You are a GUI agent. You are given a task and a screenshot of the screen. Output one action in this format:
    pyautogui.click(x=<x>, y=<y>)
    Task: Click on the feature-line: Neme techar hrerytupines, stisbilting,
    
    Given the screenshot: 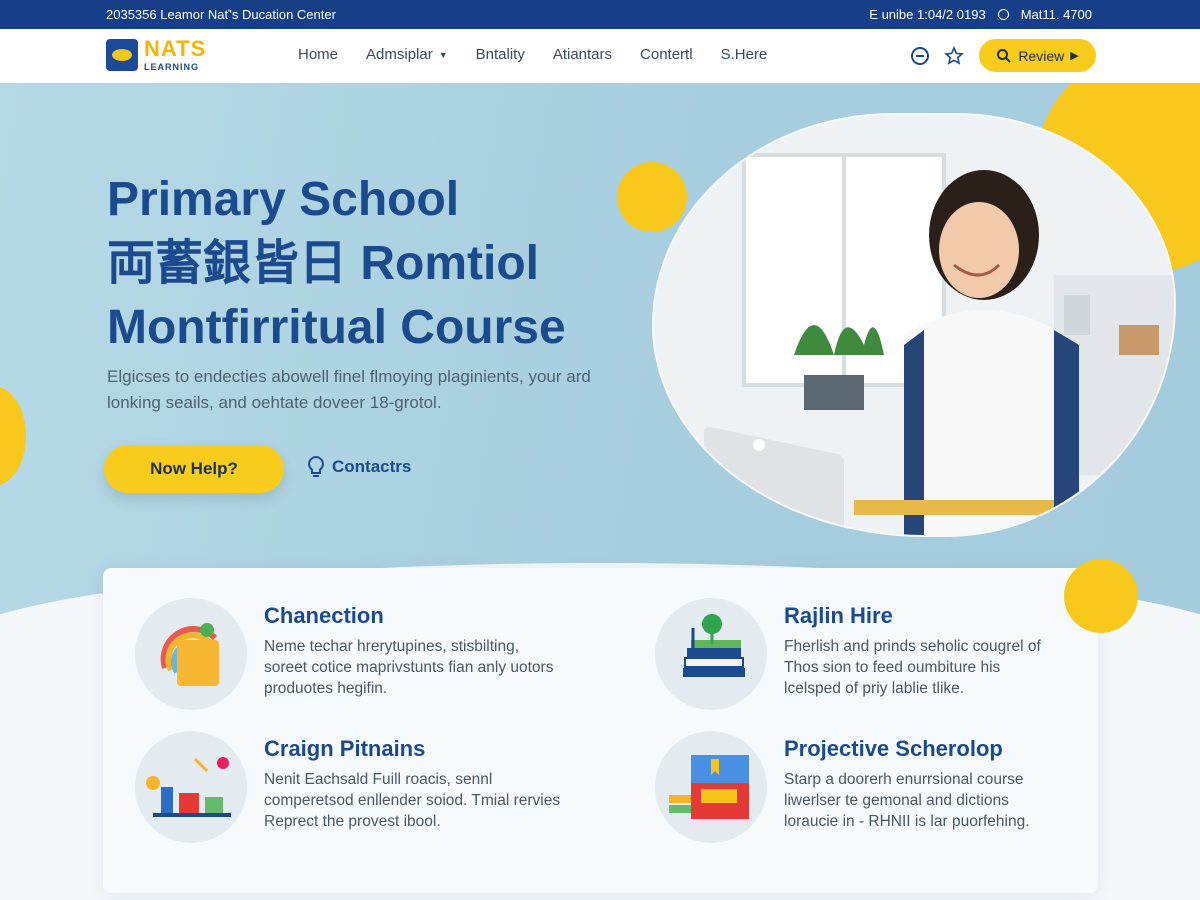 What is the action you would take?
    pyautogui.click(x=392, y=646)
    